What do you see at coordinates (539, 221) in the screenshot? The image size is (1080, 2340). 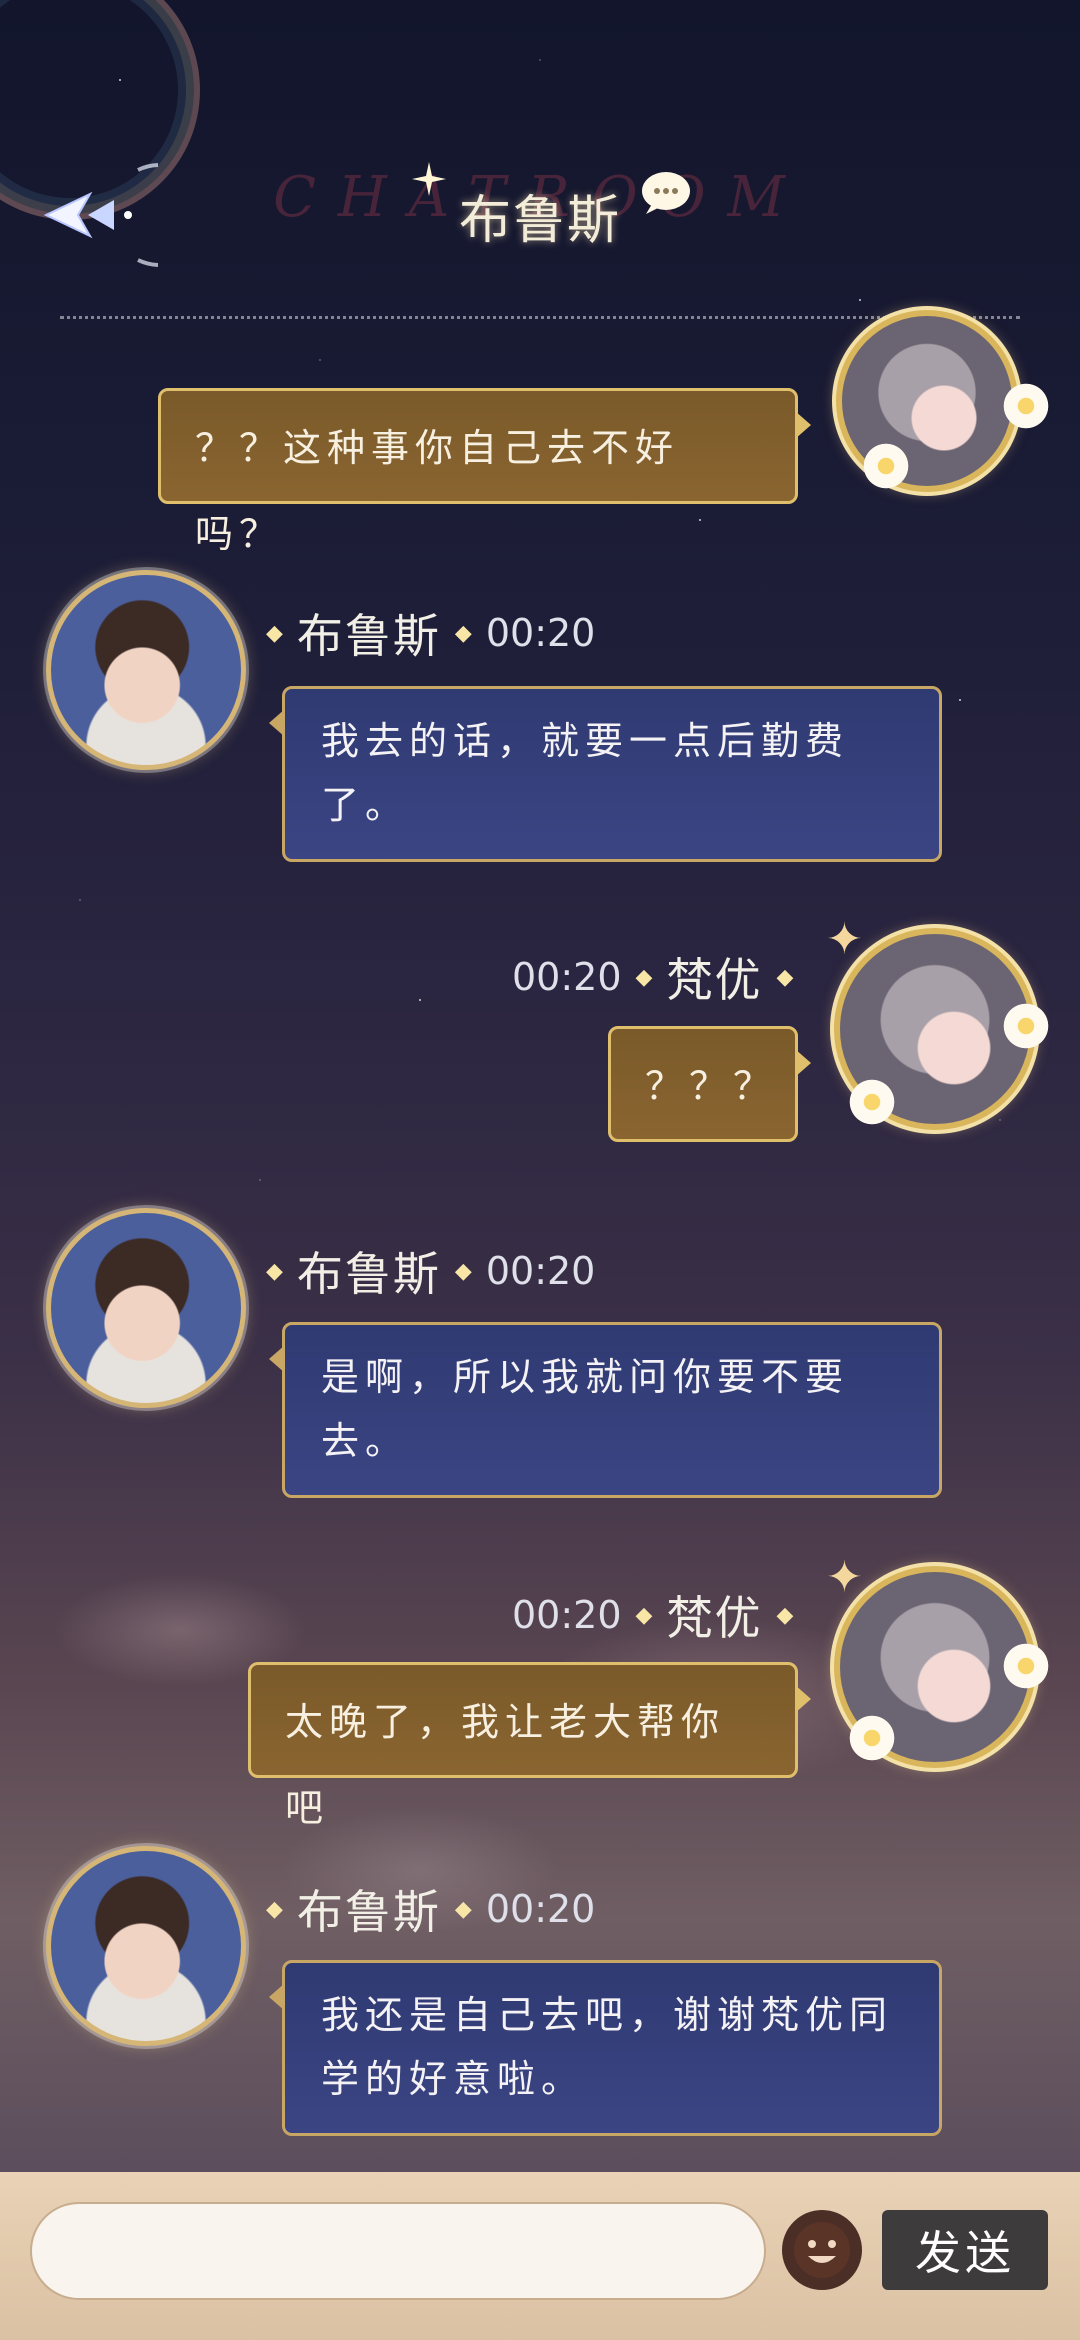 I see `page-title: 布鲁斯` at bounding box center [539, 221].